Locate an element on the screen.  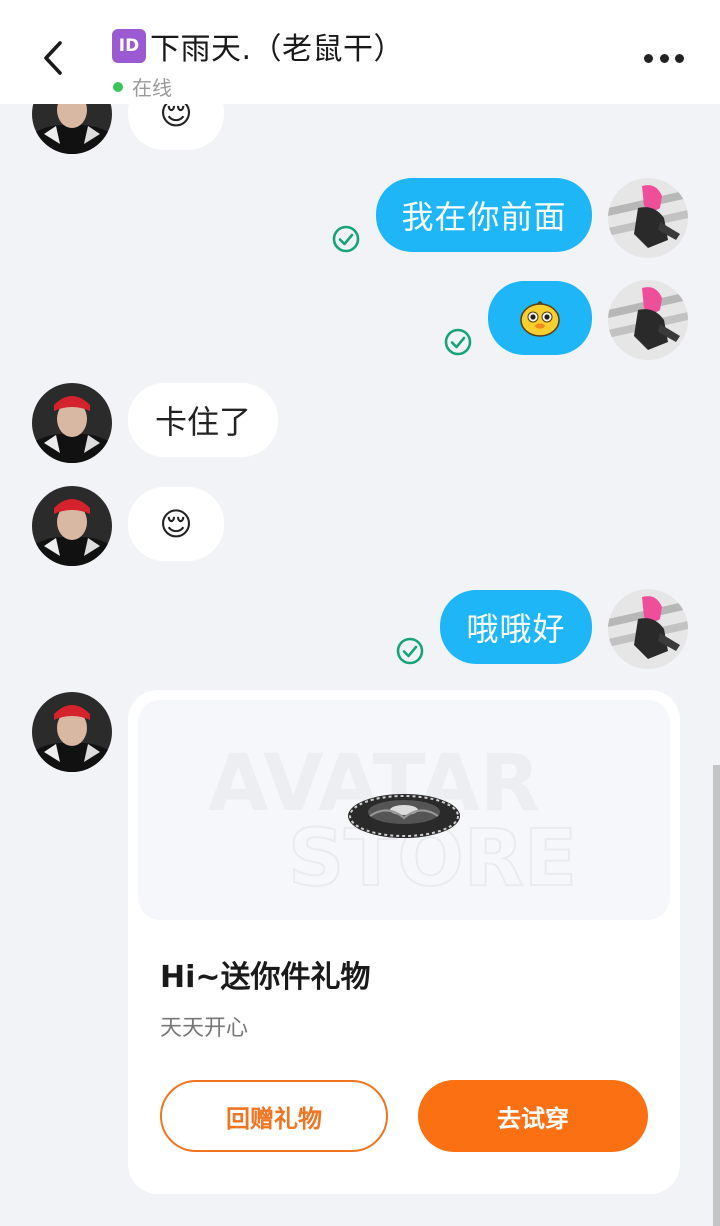
message-text: 哦哦好 is located at coordinates (516, 629).